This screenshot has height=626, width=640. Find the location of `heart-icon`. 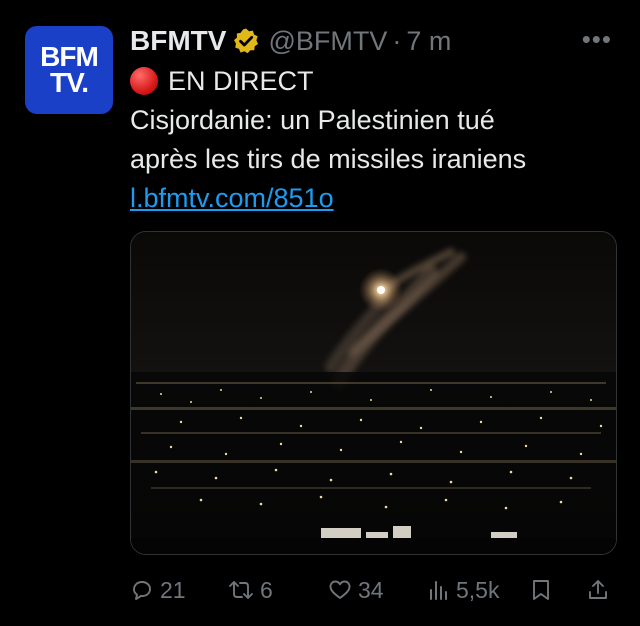

heart-icon is located at coordinates (340, 589).